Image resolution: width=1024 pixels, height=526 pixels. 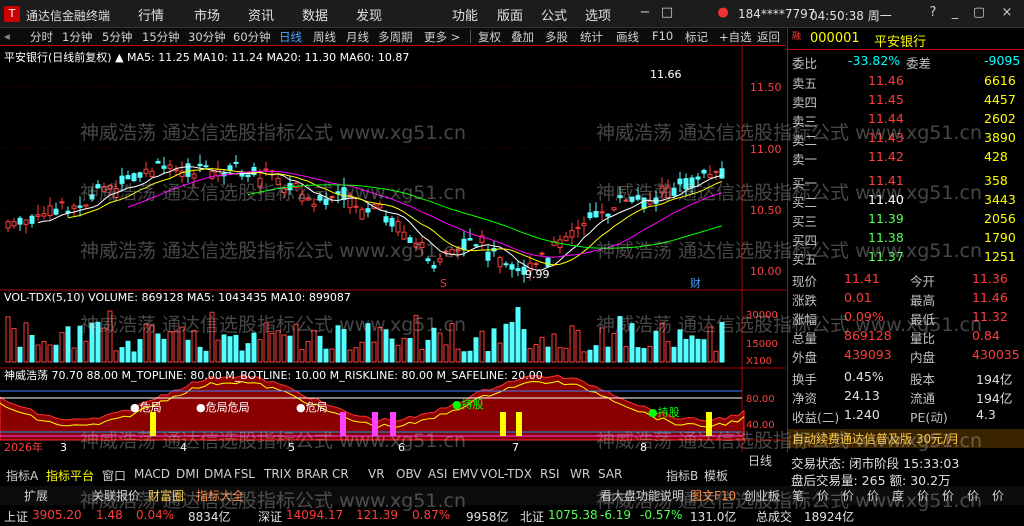 I want to click on period-30min: 30分钟, so click(x=207, y=37).